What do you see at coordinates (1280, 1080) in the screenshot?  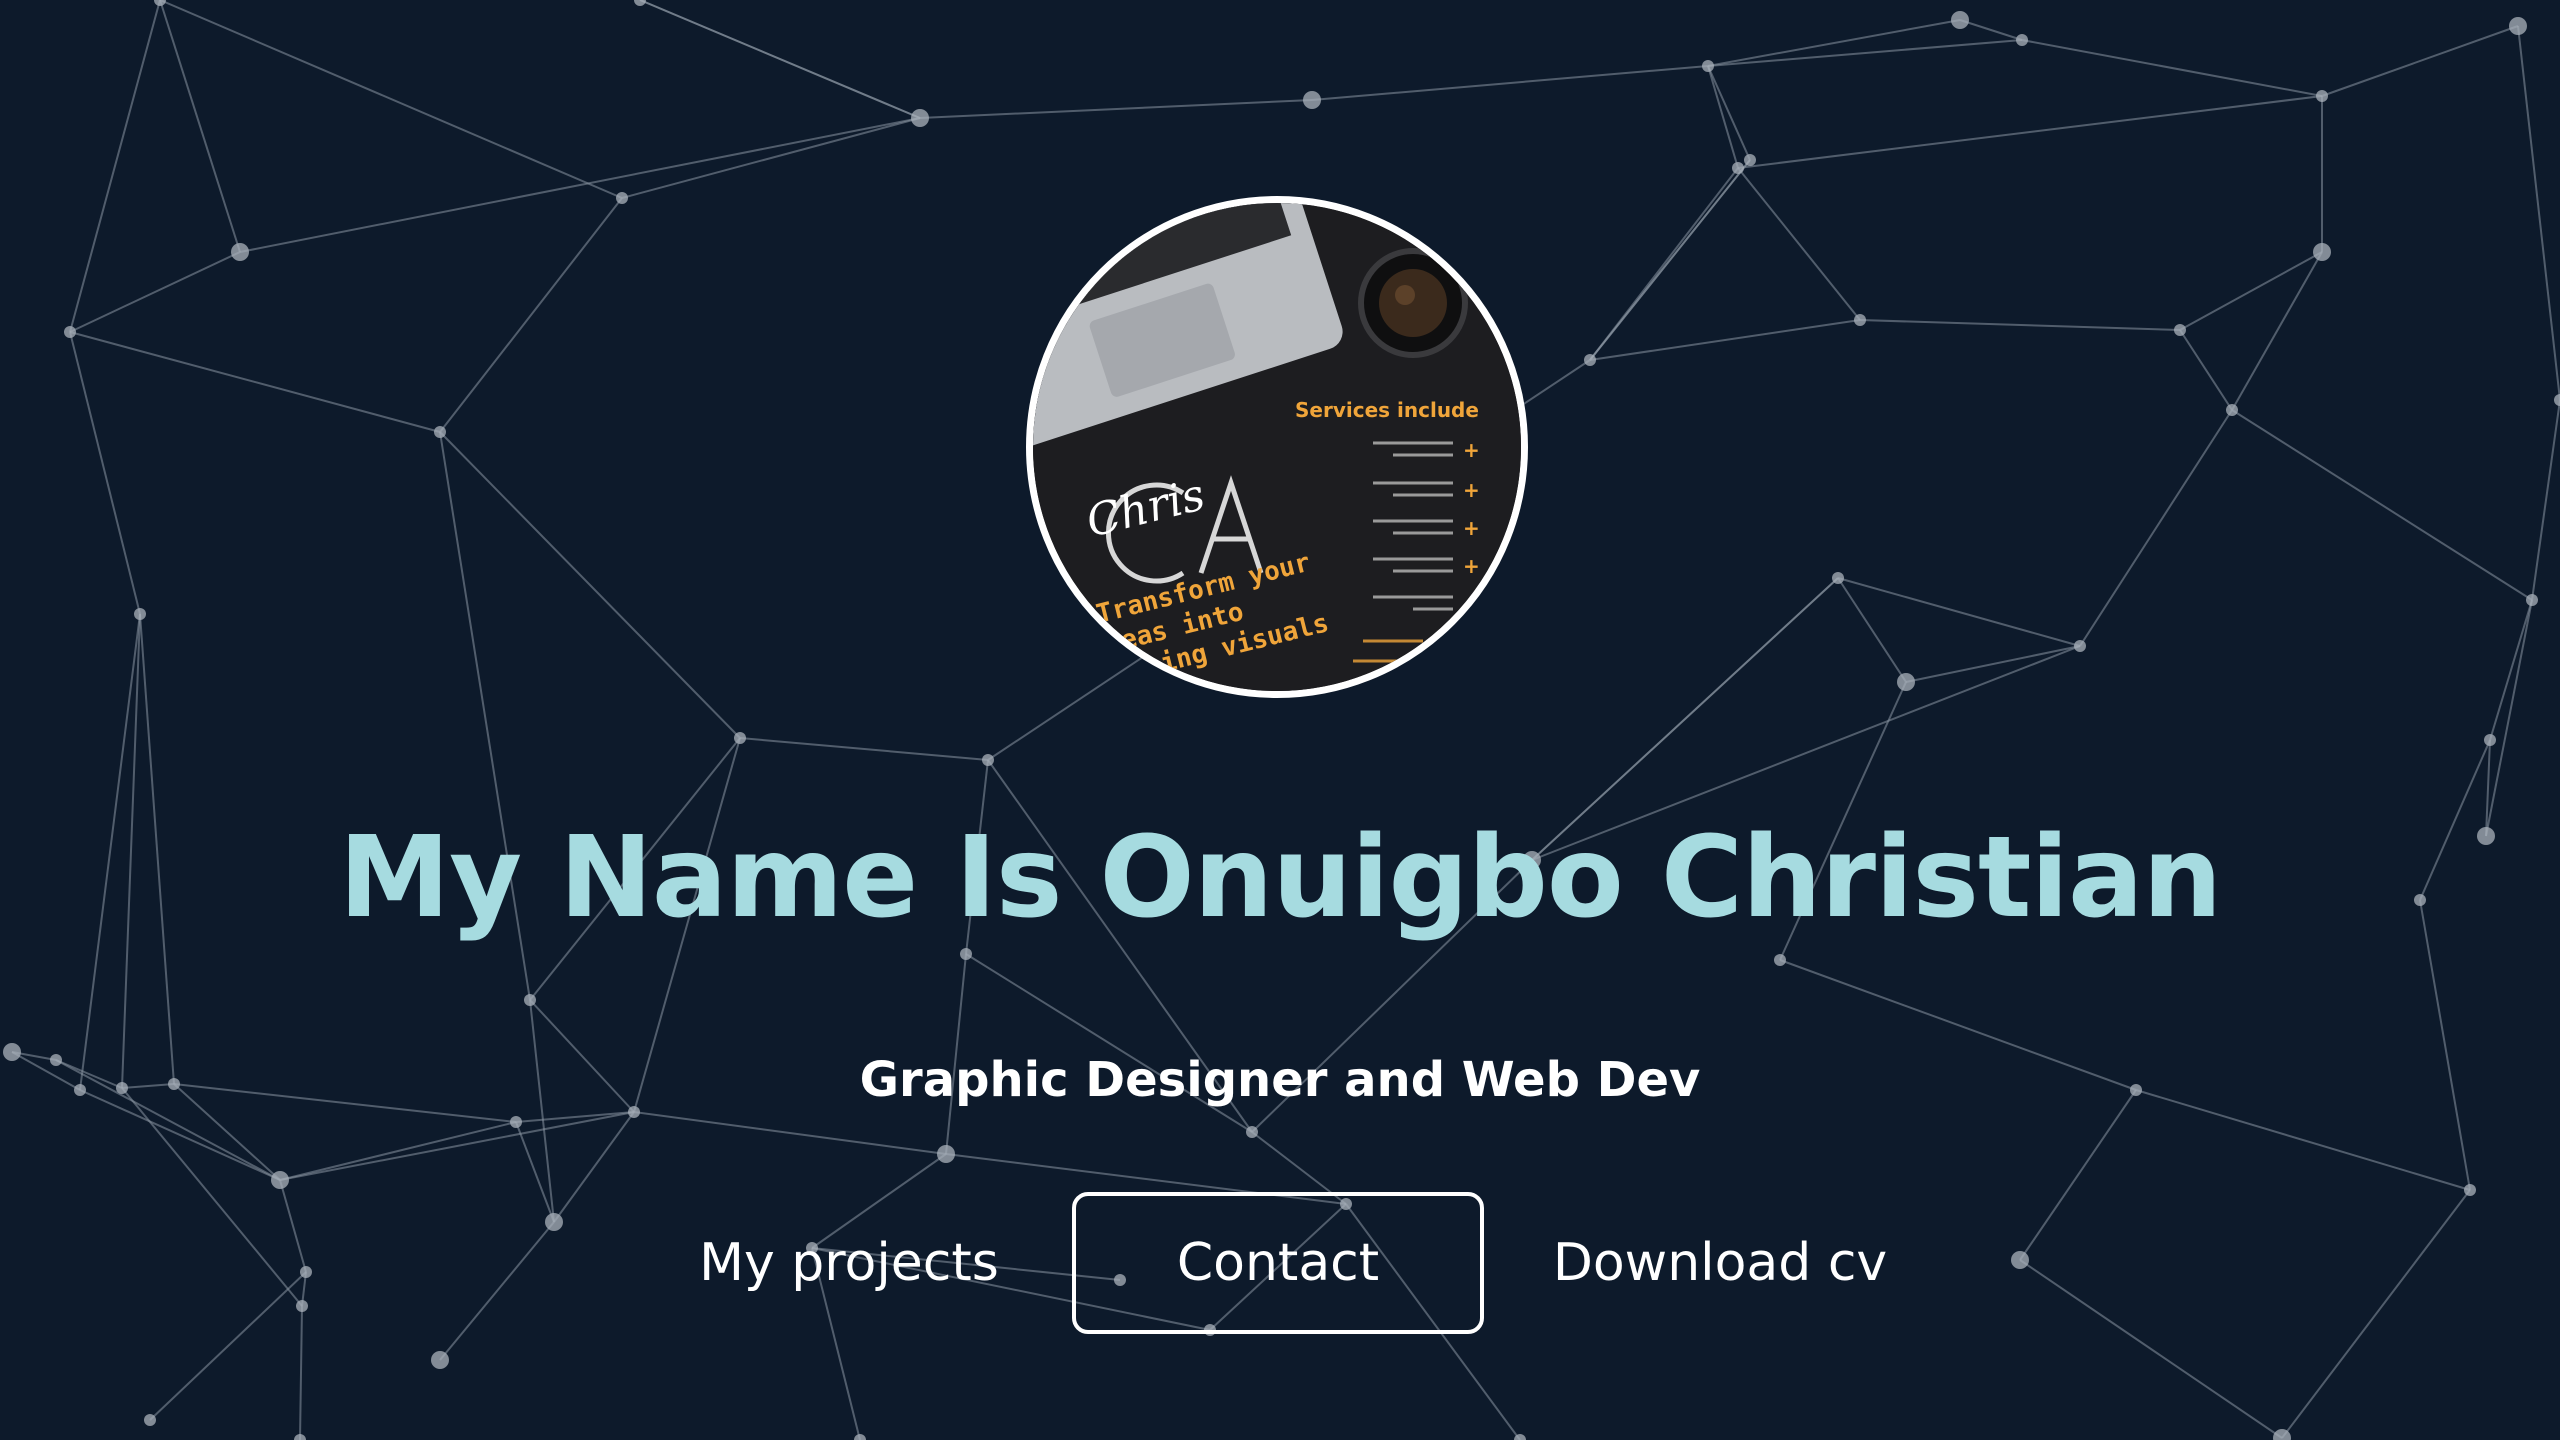 I see `hero-subtitle: Graphic Designer and Web Dev` at bounding box center [1280, 1080].